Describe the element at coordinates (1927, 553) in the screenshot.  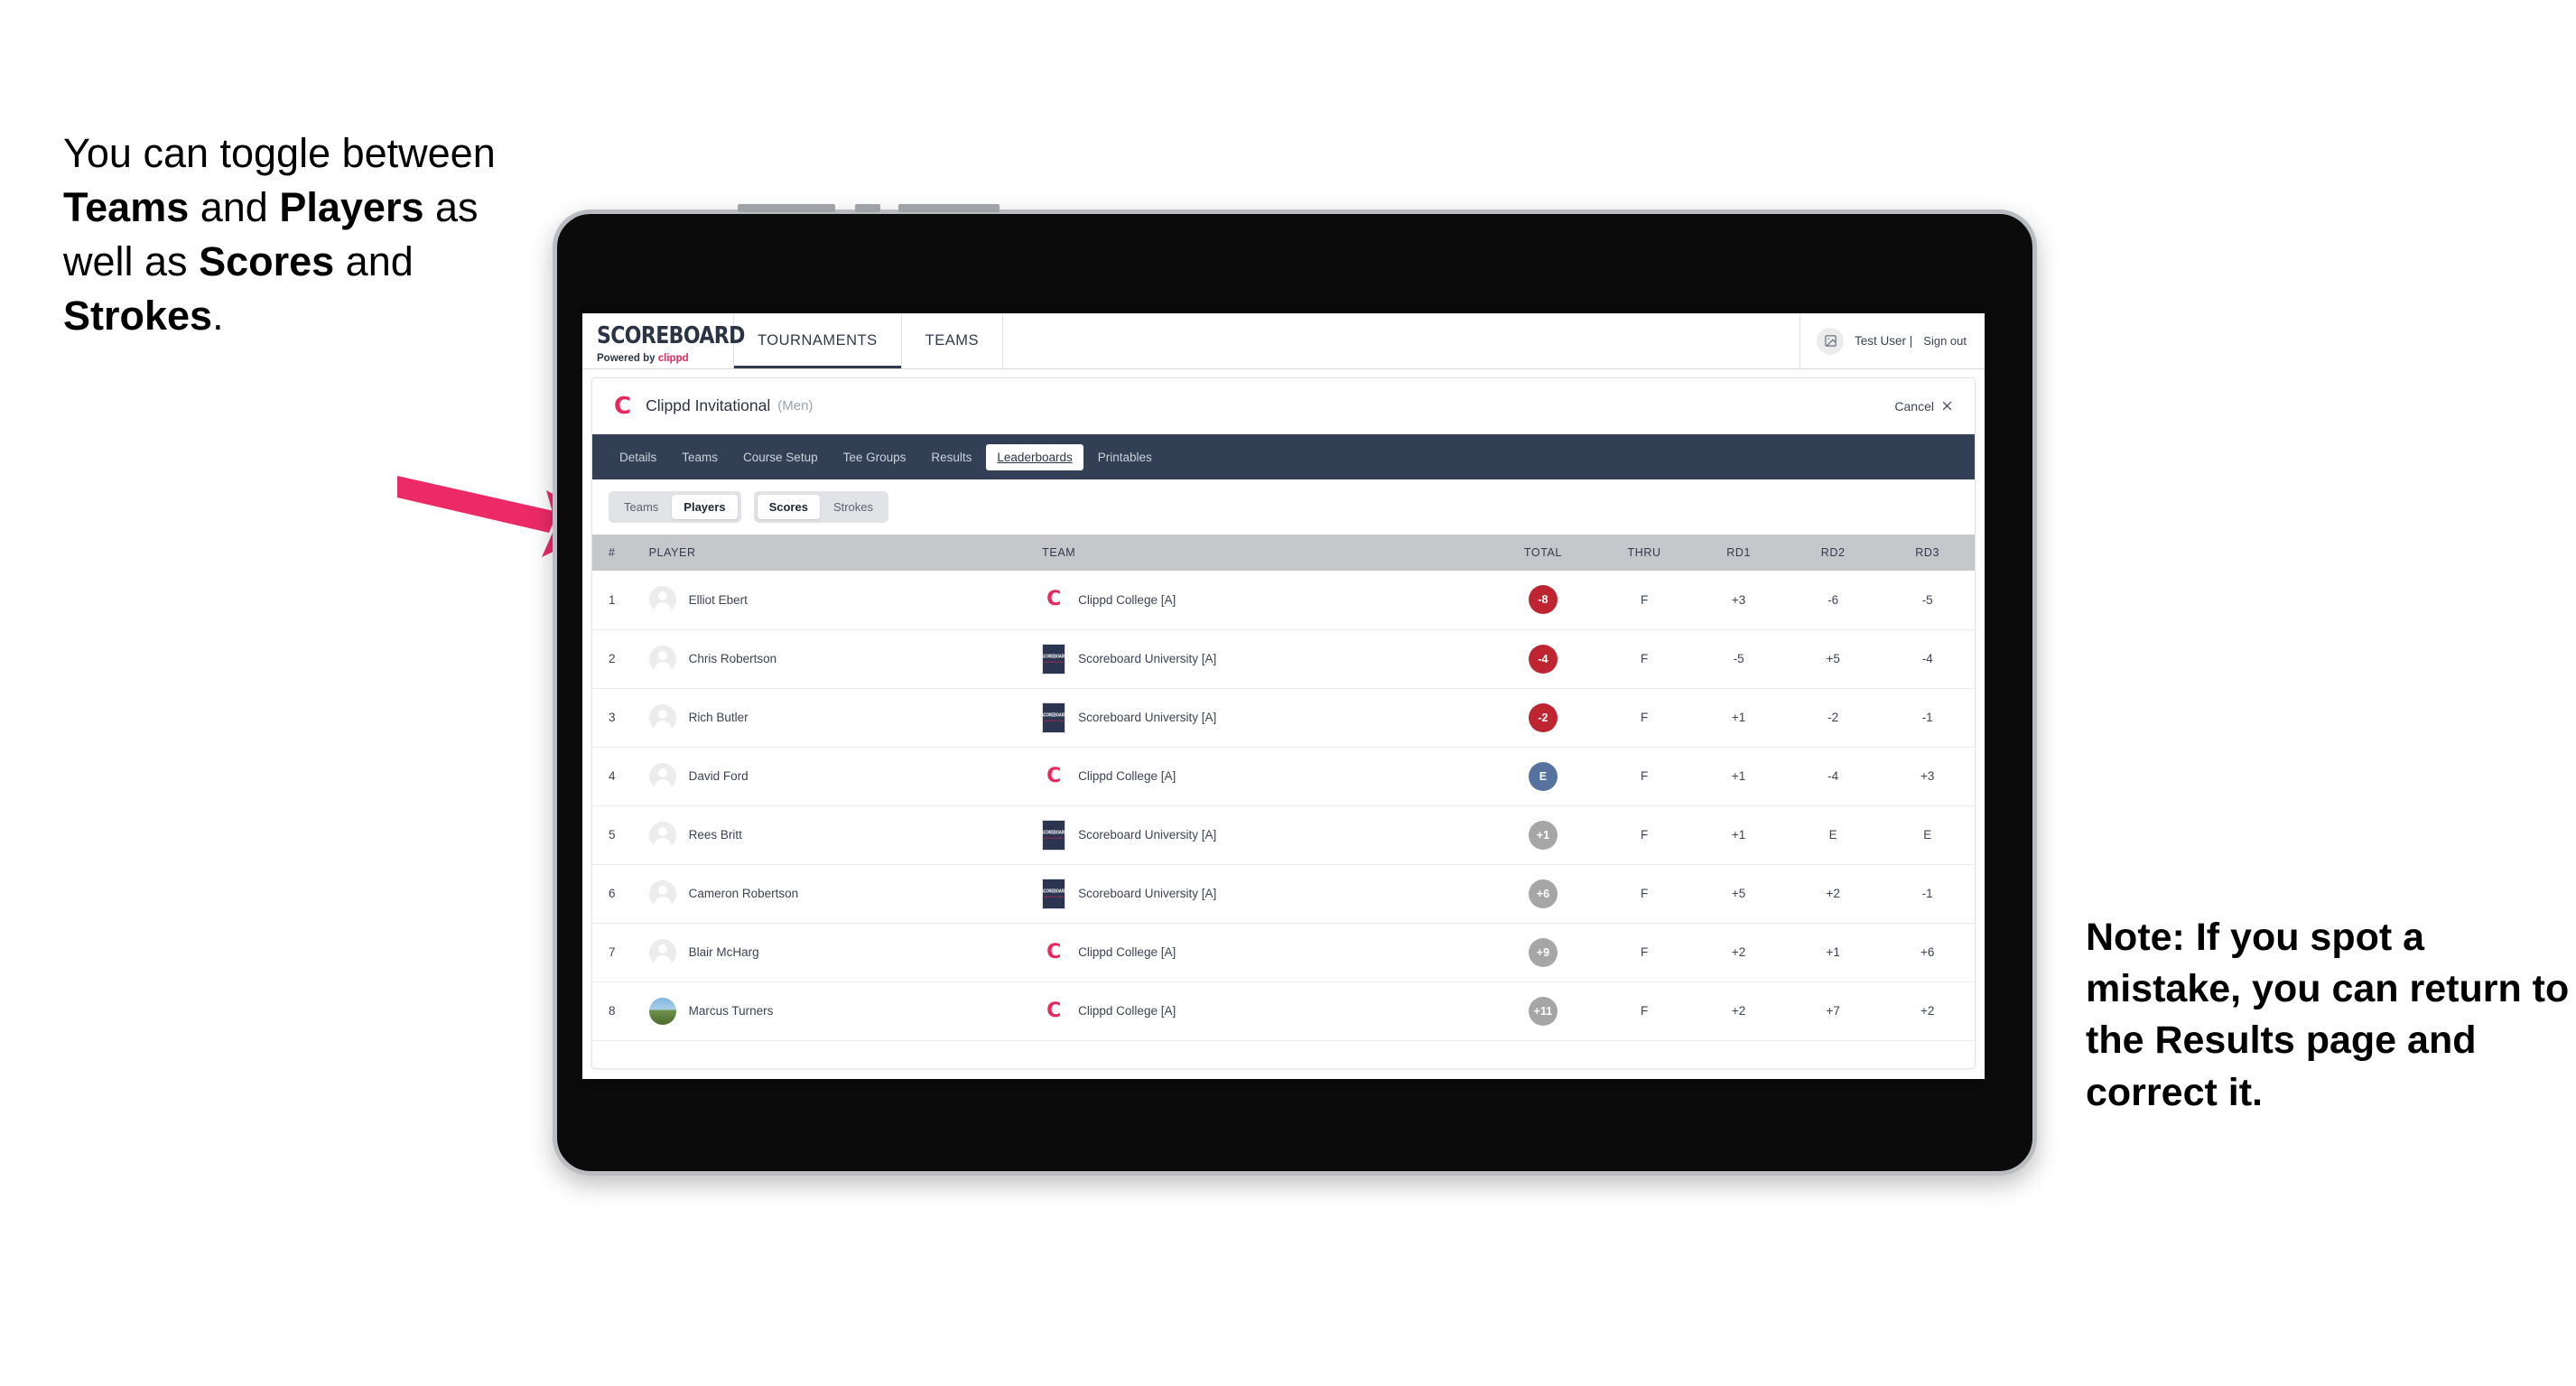
I see `column-header-rd3: RD3` at that location.